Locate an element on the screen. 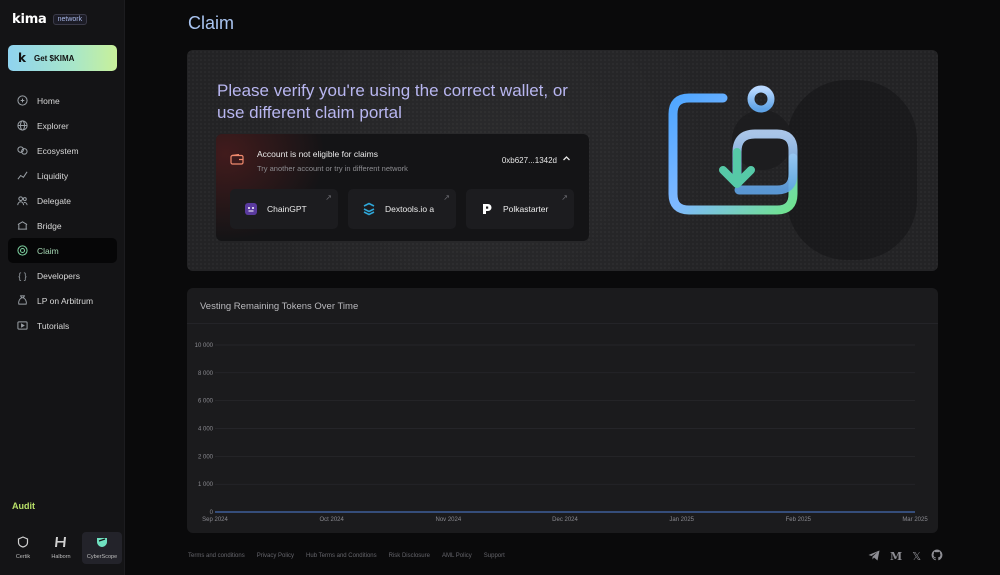 The image size is (1000, 575). sidebar-item-tutorials: Tutorials is located at coordinates (62, 325).